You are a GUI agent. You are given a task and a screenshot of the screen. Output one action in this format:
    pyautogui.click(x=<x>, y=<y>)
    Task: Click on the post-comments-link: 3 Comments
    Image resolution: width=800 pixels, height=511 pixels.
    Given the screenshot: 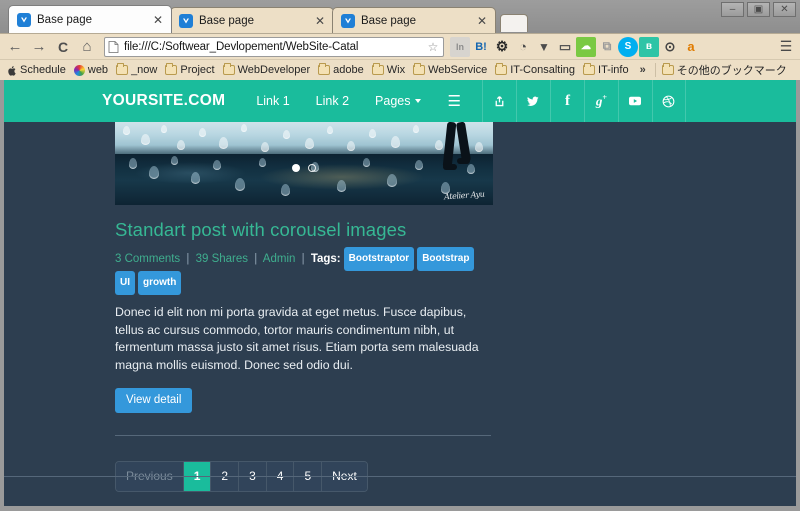 What is the action you would take?
    pyautogui.click(x=147, y=259)
    